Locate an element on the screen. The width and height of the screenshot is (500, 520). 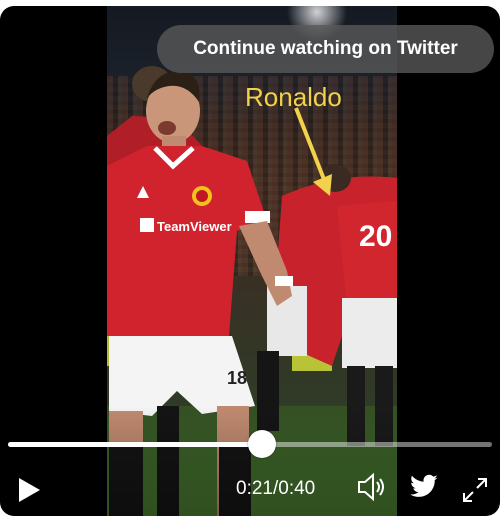
continue-watching-button: Continue watching on Twitter is located at coordinates (325, 49).